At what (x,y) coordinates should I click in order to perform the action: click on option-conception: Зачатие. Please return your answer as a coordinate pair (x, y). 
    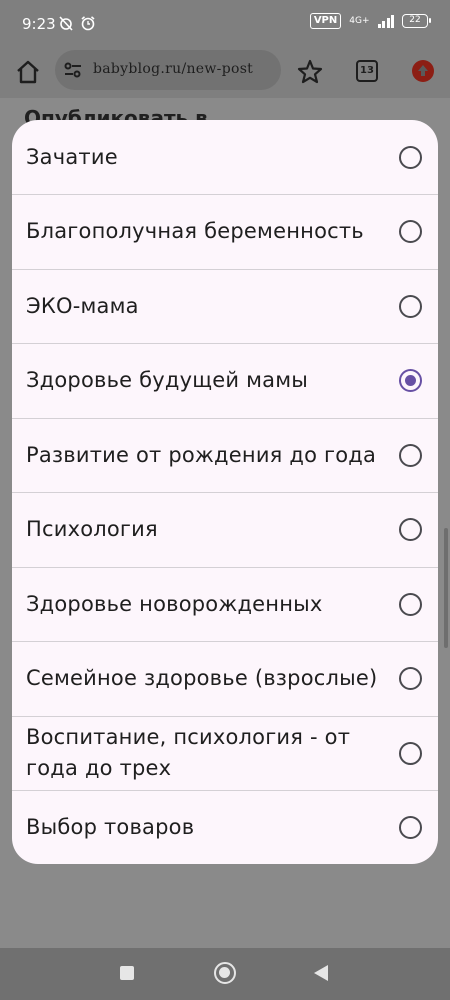
    Looking at the image, I should click on (225, 157).